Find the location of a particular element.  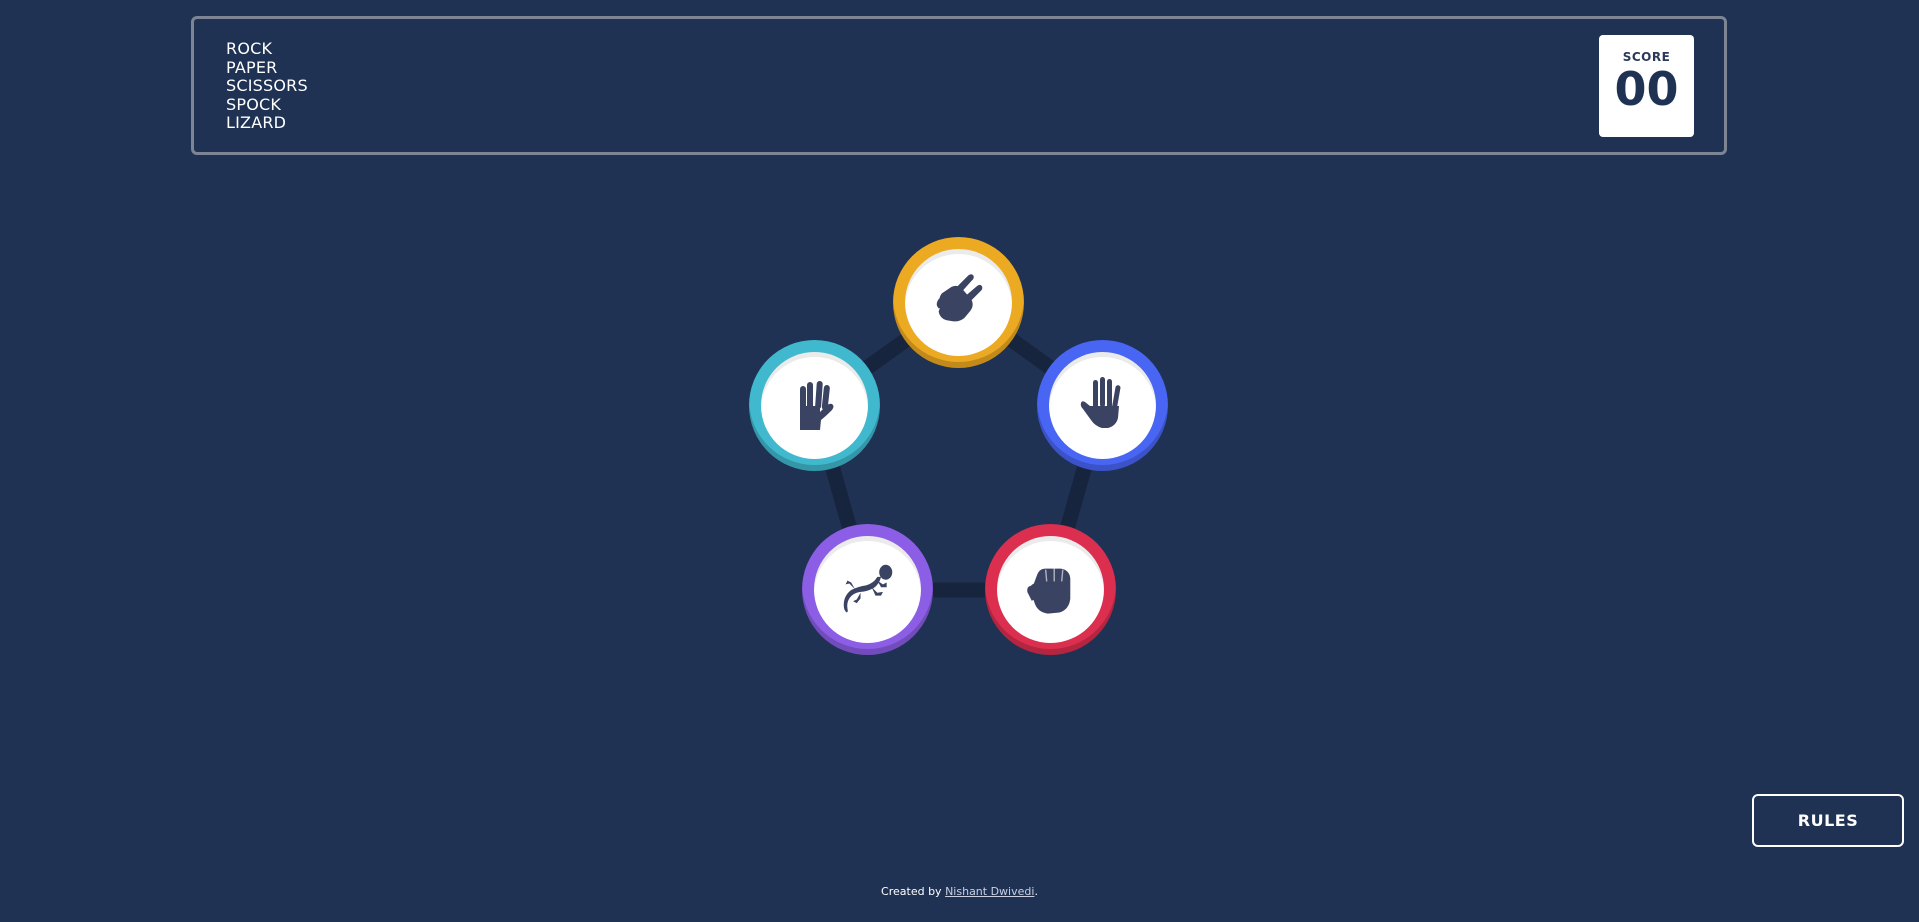

scissors-button is located at coordinates (958, 302).